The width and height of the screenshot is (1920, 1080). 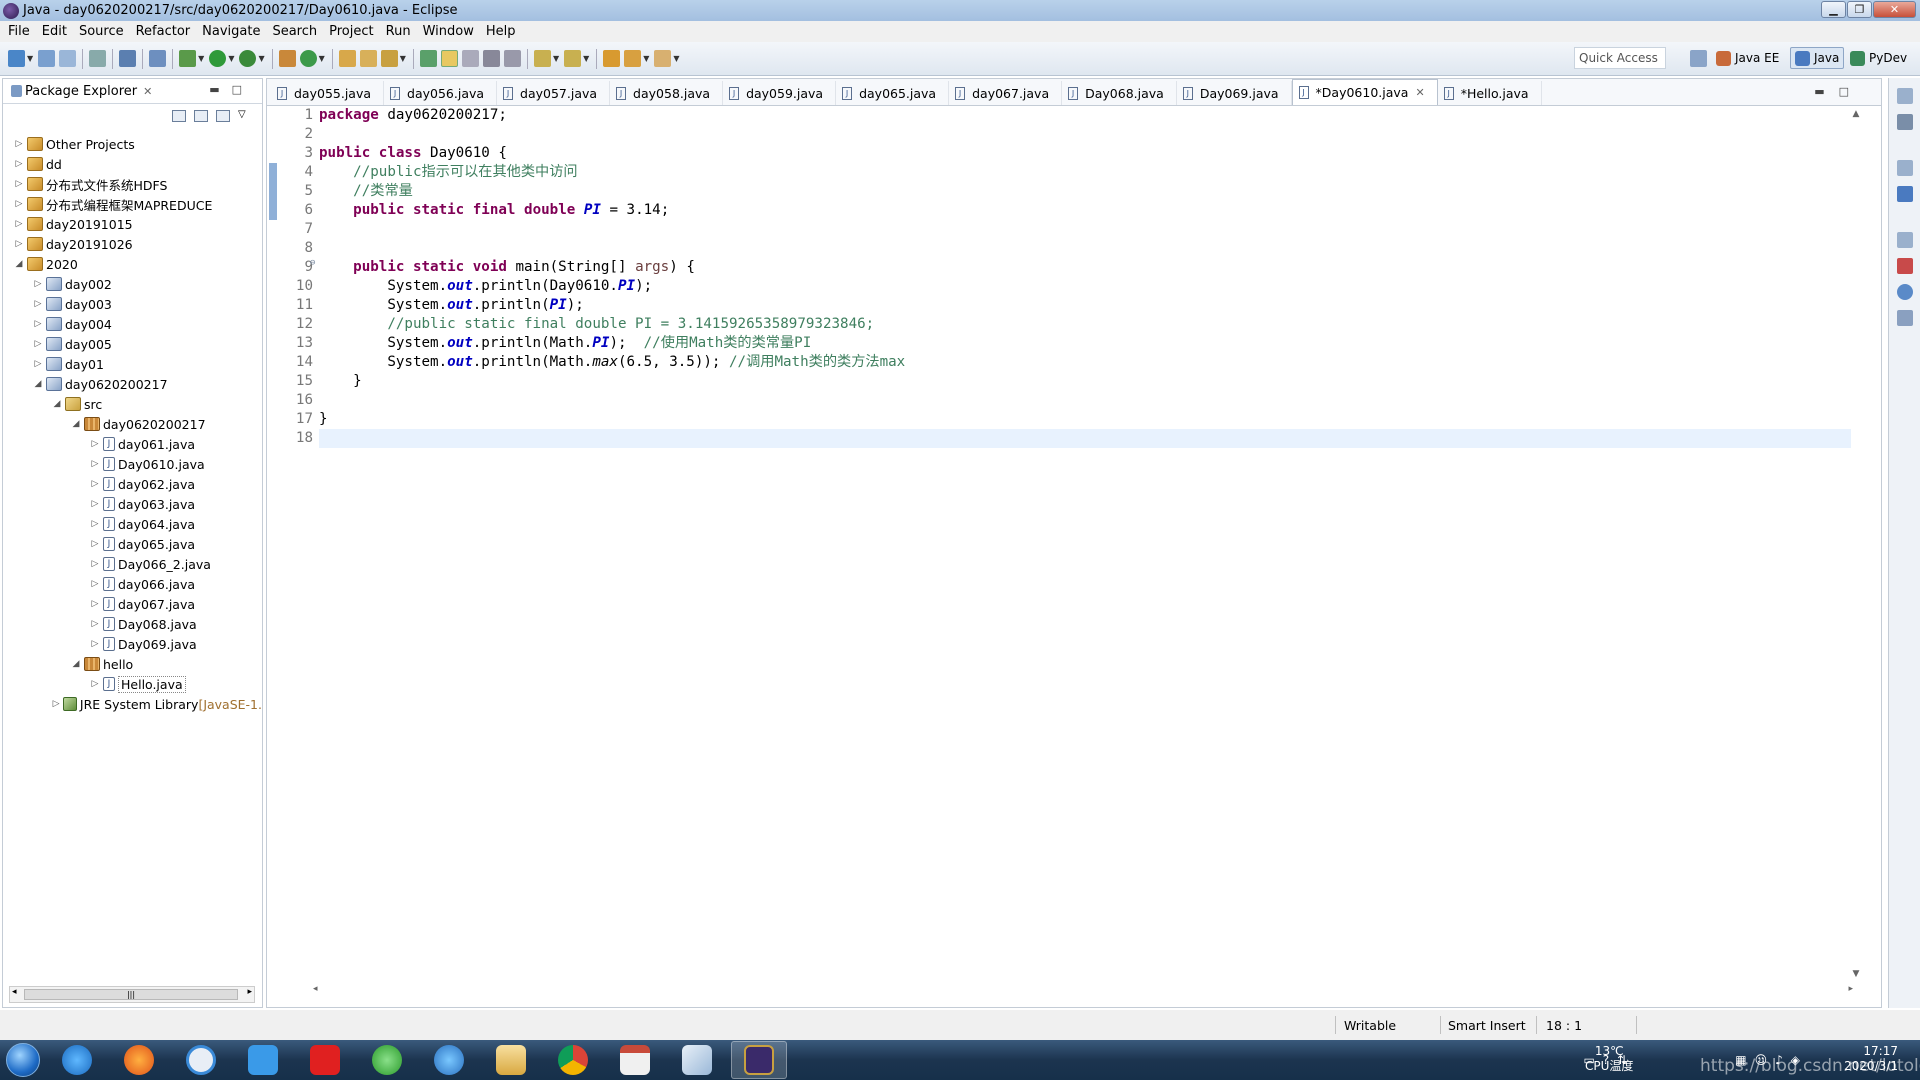 I want to click on forward-icon, so click(x=663, y=58).